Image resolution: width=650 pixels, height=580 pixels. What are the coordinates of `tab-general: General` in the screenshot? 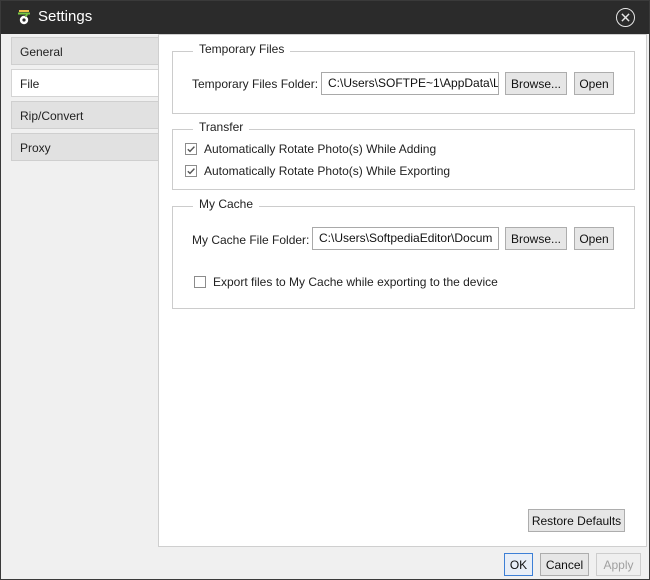 It's located at (85, 51).